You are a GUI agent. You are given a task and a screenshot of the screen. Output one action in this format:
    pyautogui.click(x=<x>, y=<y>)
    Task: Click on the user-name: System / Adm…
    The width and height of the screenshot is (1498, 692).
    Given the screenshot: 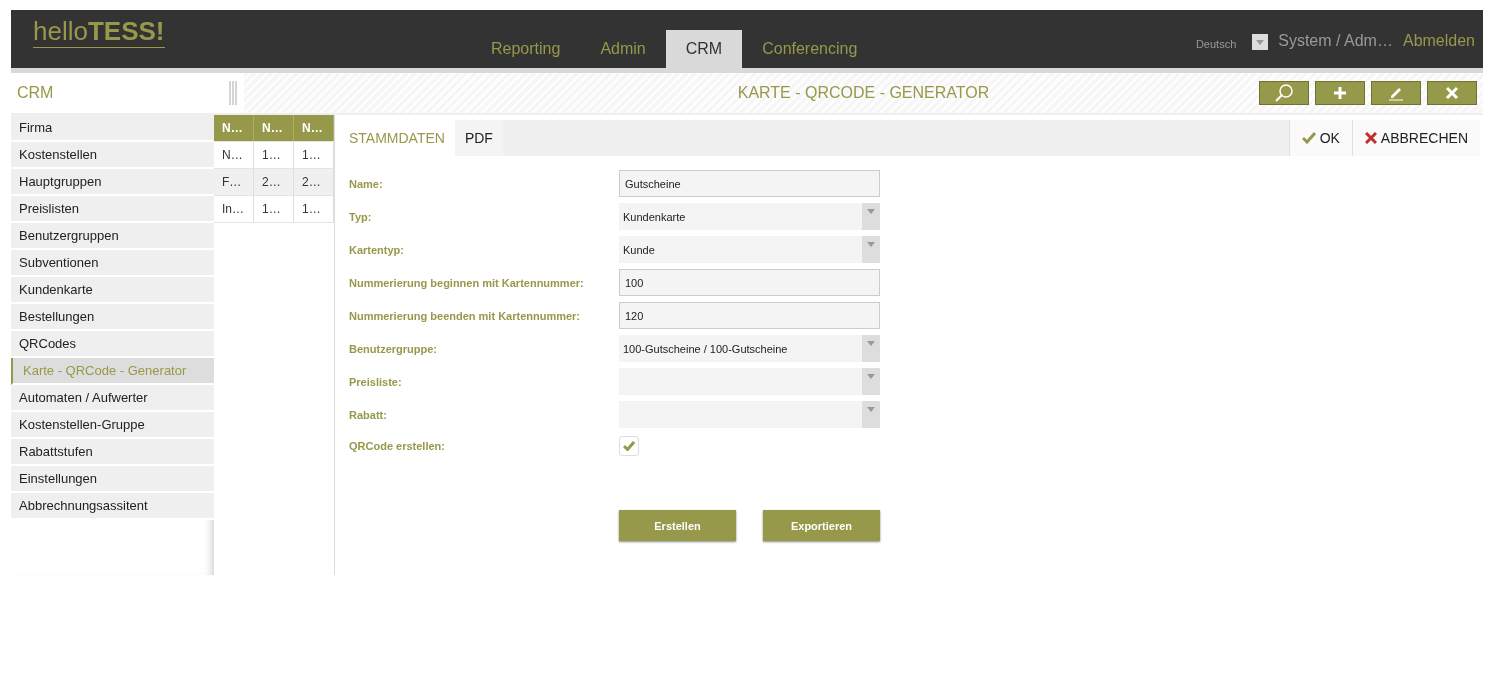 What is the action you would take?
    pyautogui.click(x=1335, y=41)
    